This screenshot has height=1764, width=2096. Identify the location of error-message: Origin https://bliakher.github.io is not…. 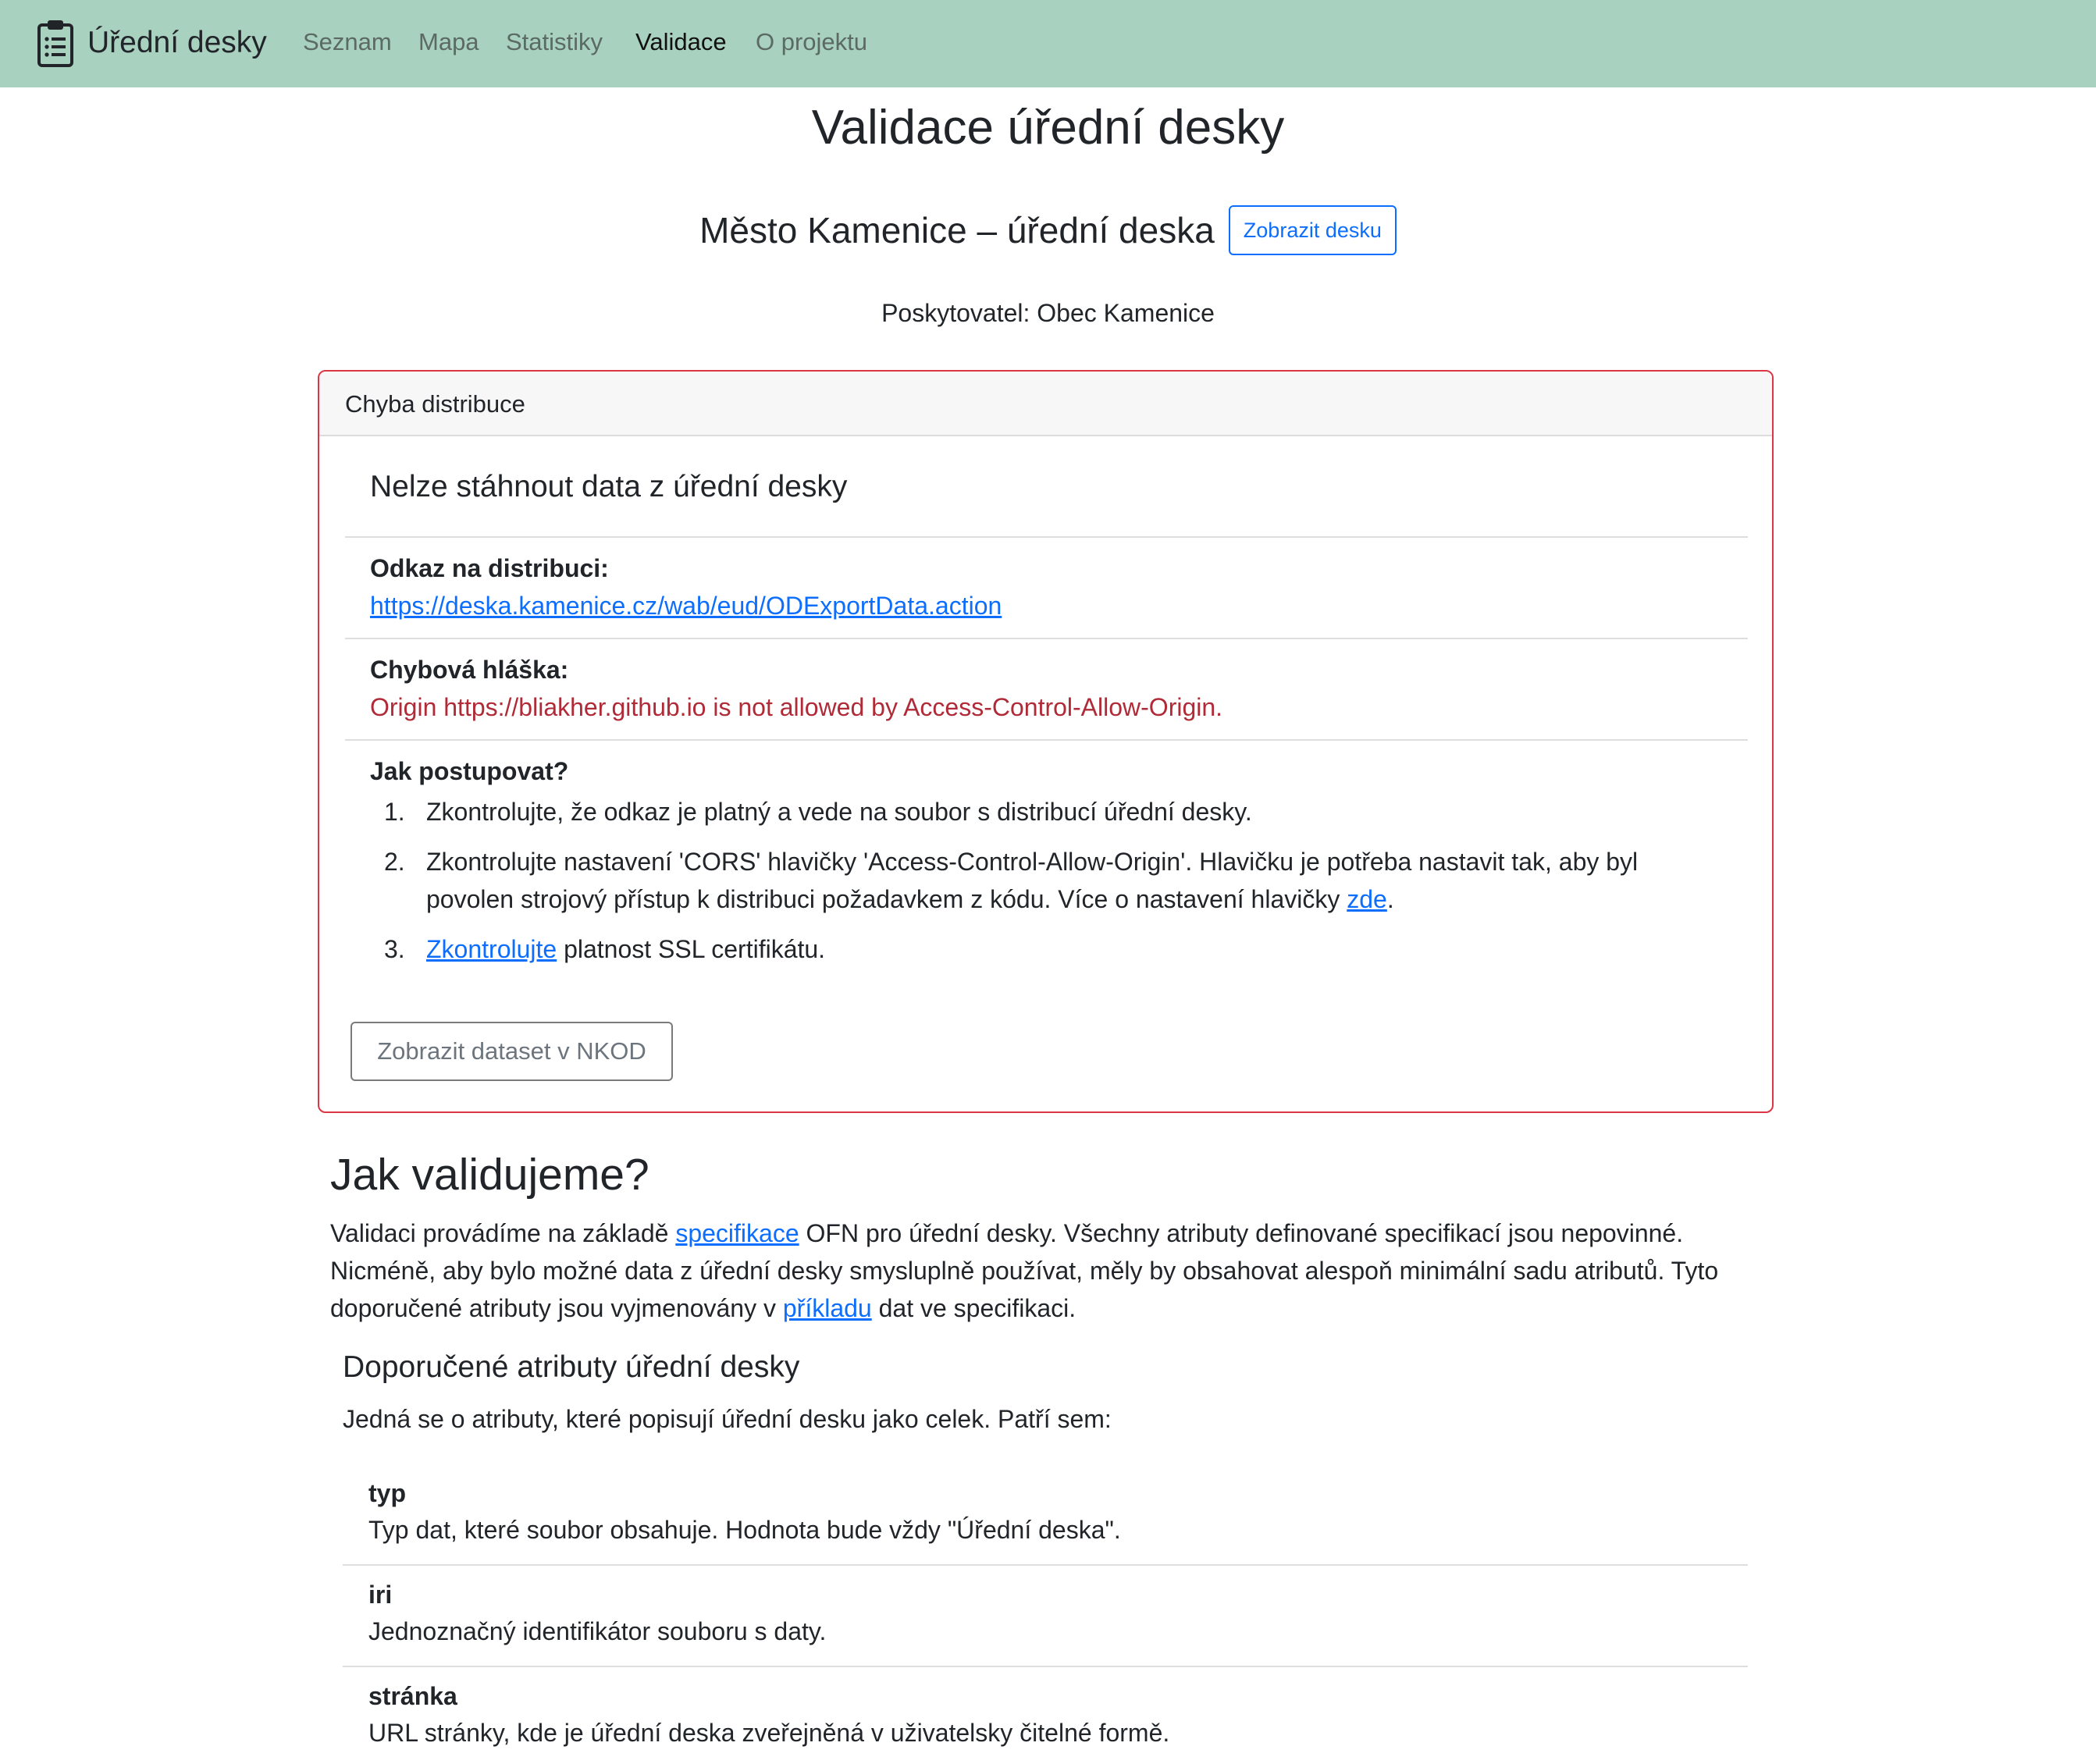
(796, 707).